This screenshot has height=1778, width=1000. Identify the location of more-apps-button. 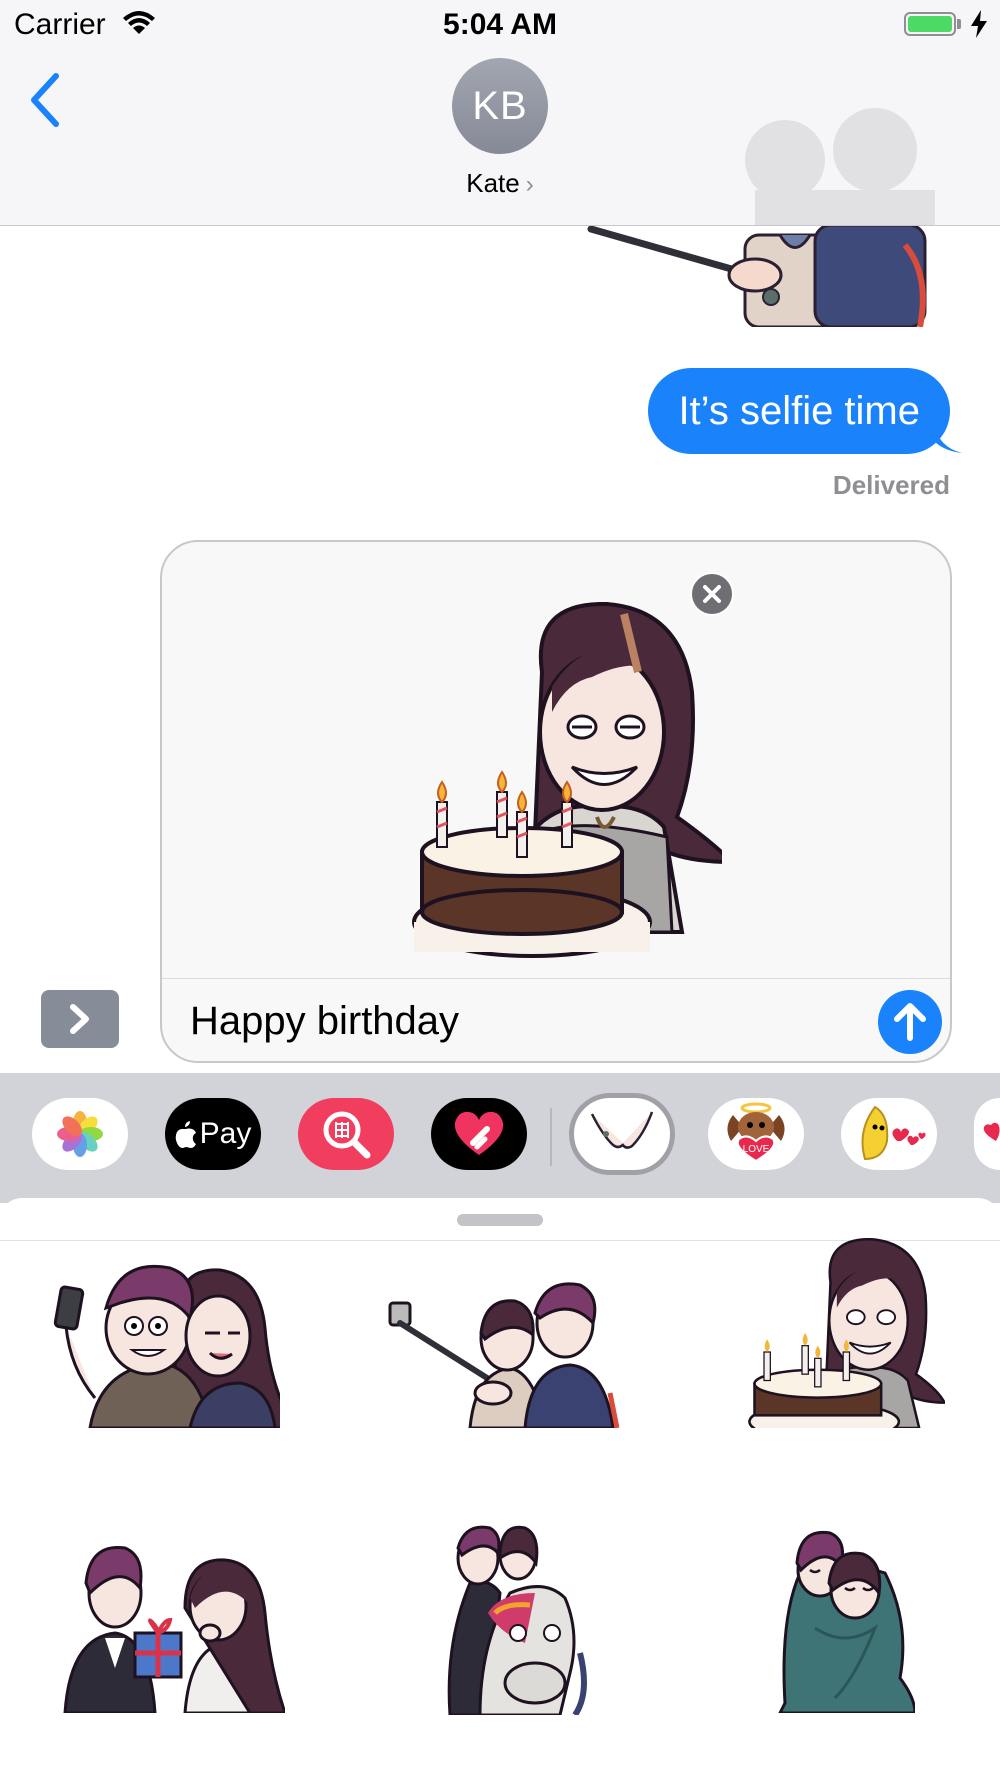
(987, 1134).